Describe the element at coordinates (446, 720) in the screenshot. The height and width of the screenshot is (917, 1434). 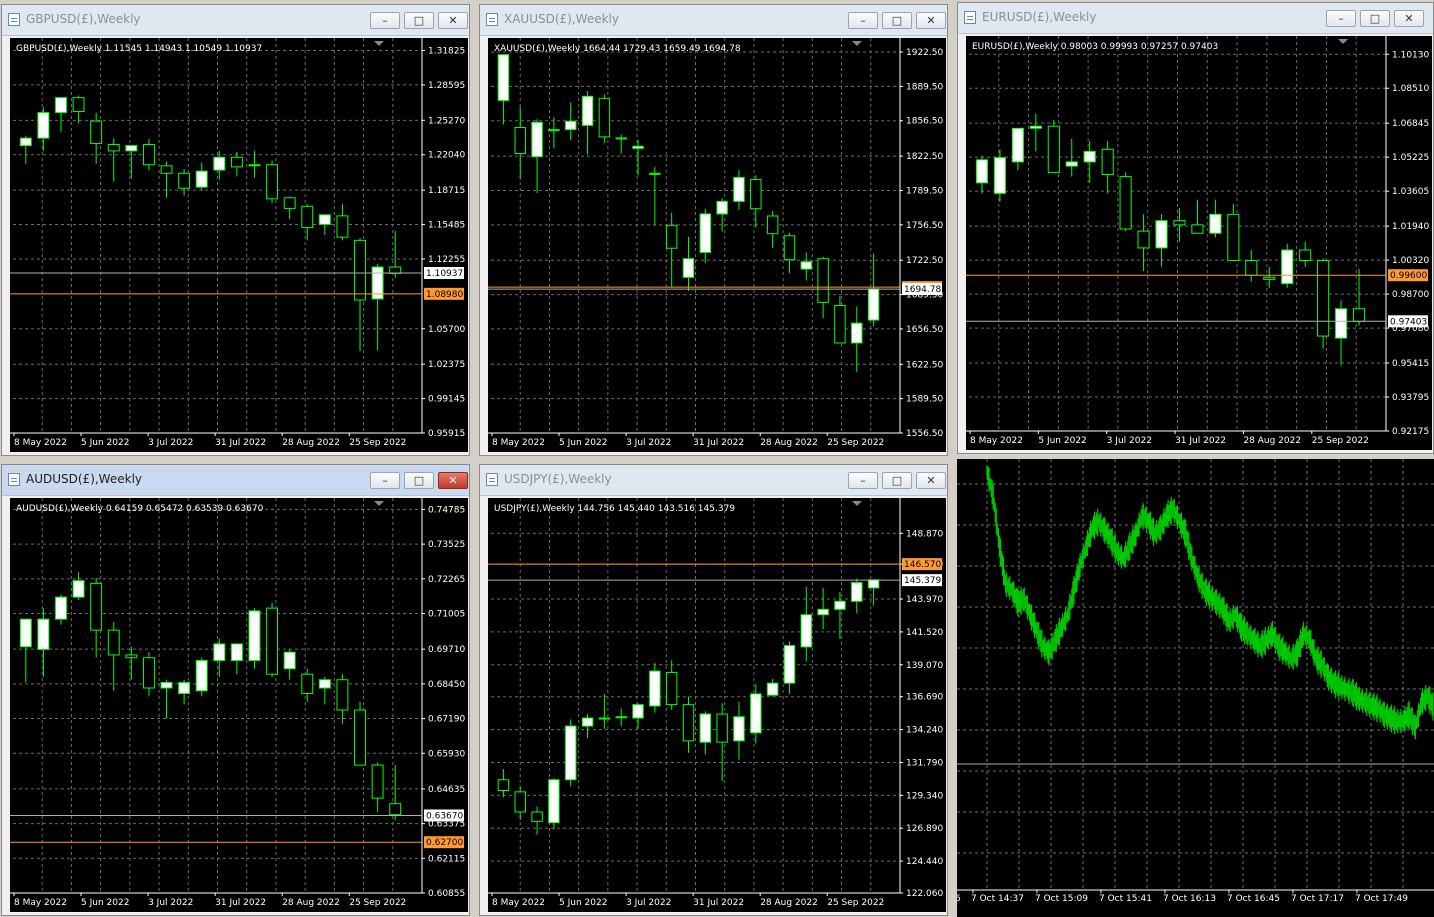
I see `price-axis-label: 0.67190` at that location.